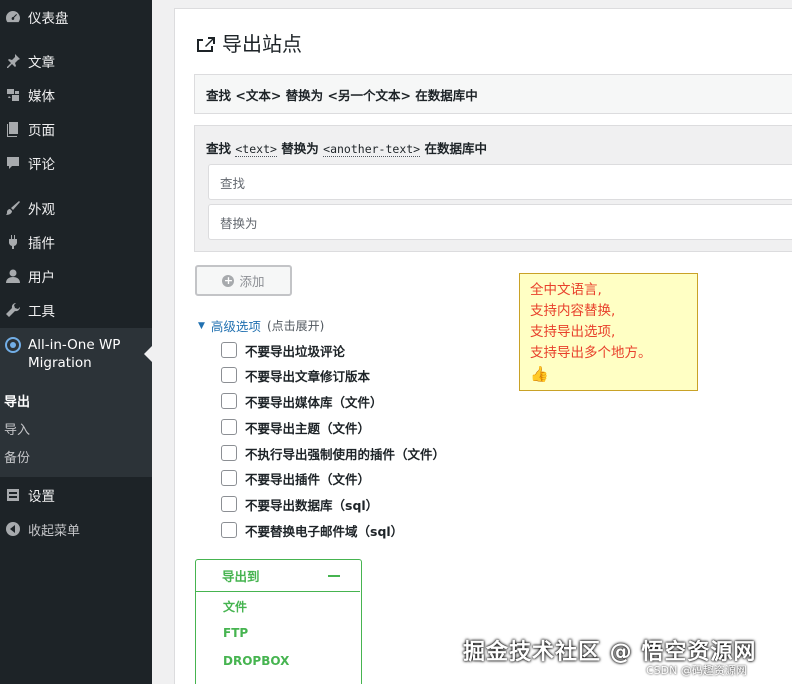  I want to click on advanced-options-hint: (点击展开), so click(295, 326).